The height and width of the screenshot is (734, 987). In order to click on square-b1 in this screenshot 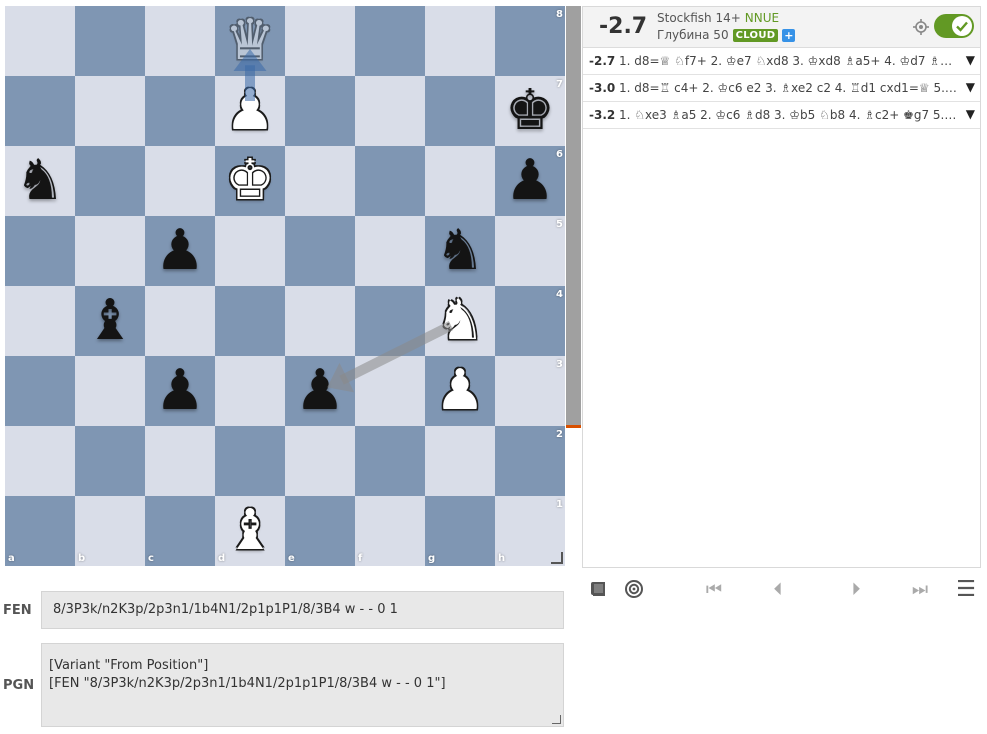, I will do `click(110, 531)`.